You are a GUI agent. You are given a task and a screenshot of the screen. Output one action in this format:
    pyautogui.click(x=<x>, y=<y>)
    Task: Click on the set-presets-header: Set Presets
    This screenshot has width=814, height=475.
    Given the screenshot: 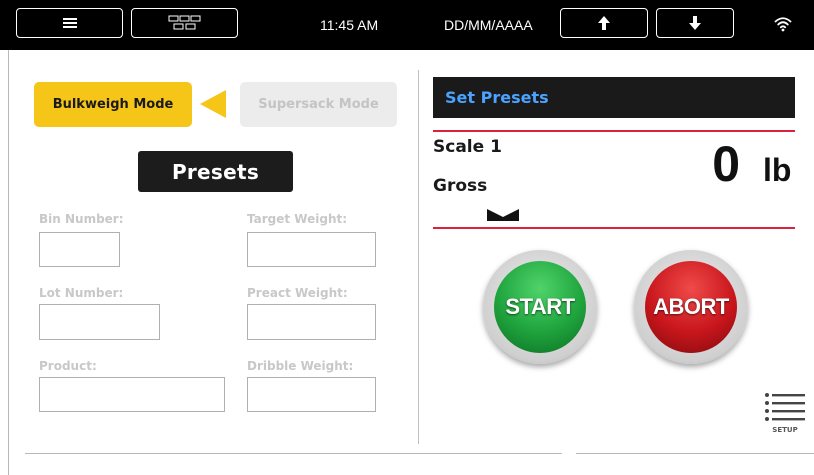 What is the action you would take?
    pyautogui.click(x=614, y=97)
    